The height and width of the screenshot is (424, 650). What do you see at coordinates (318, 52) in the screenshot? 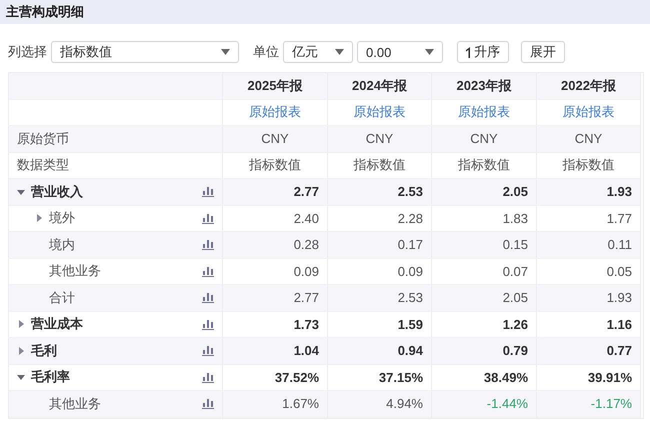
I see `unit-select: 亿元` at bounding box center [318, 52].